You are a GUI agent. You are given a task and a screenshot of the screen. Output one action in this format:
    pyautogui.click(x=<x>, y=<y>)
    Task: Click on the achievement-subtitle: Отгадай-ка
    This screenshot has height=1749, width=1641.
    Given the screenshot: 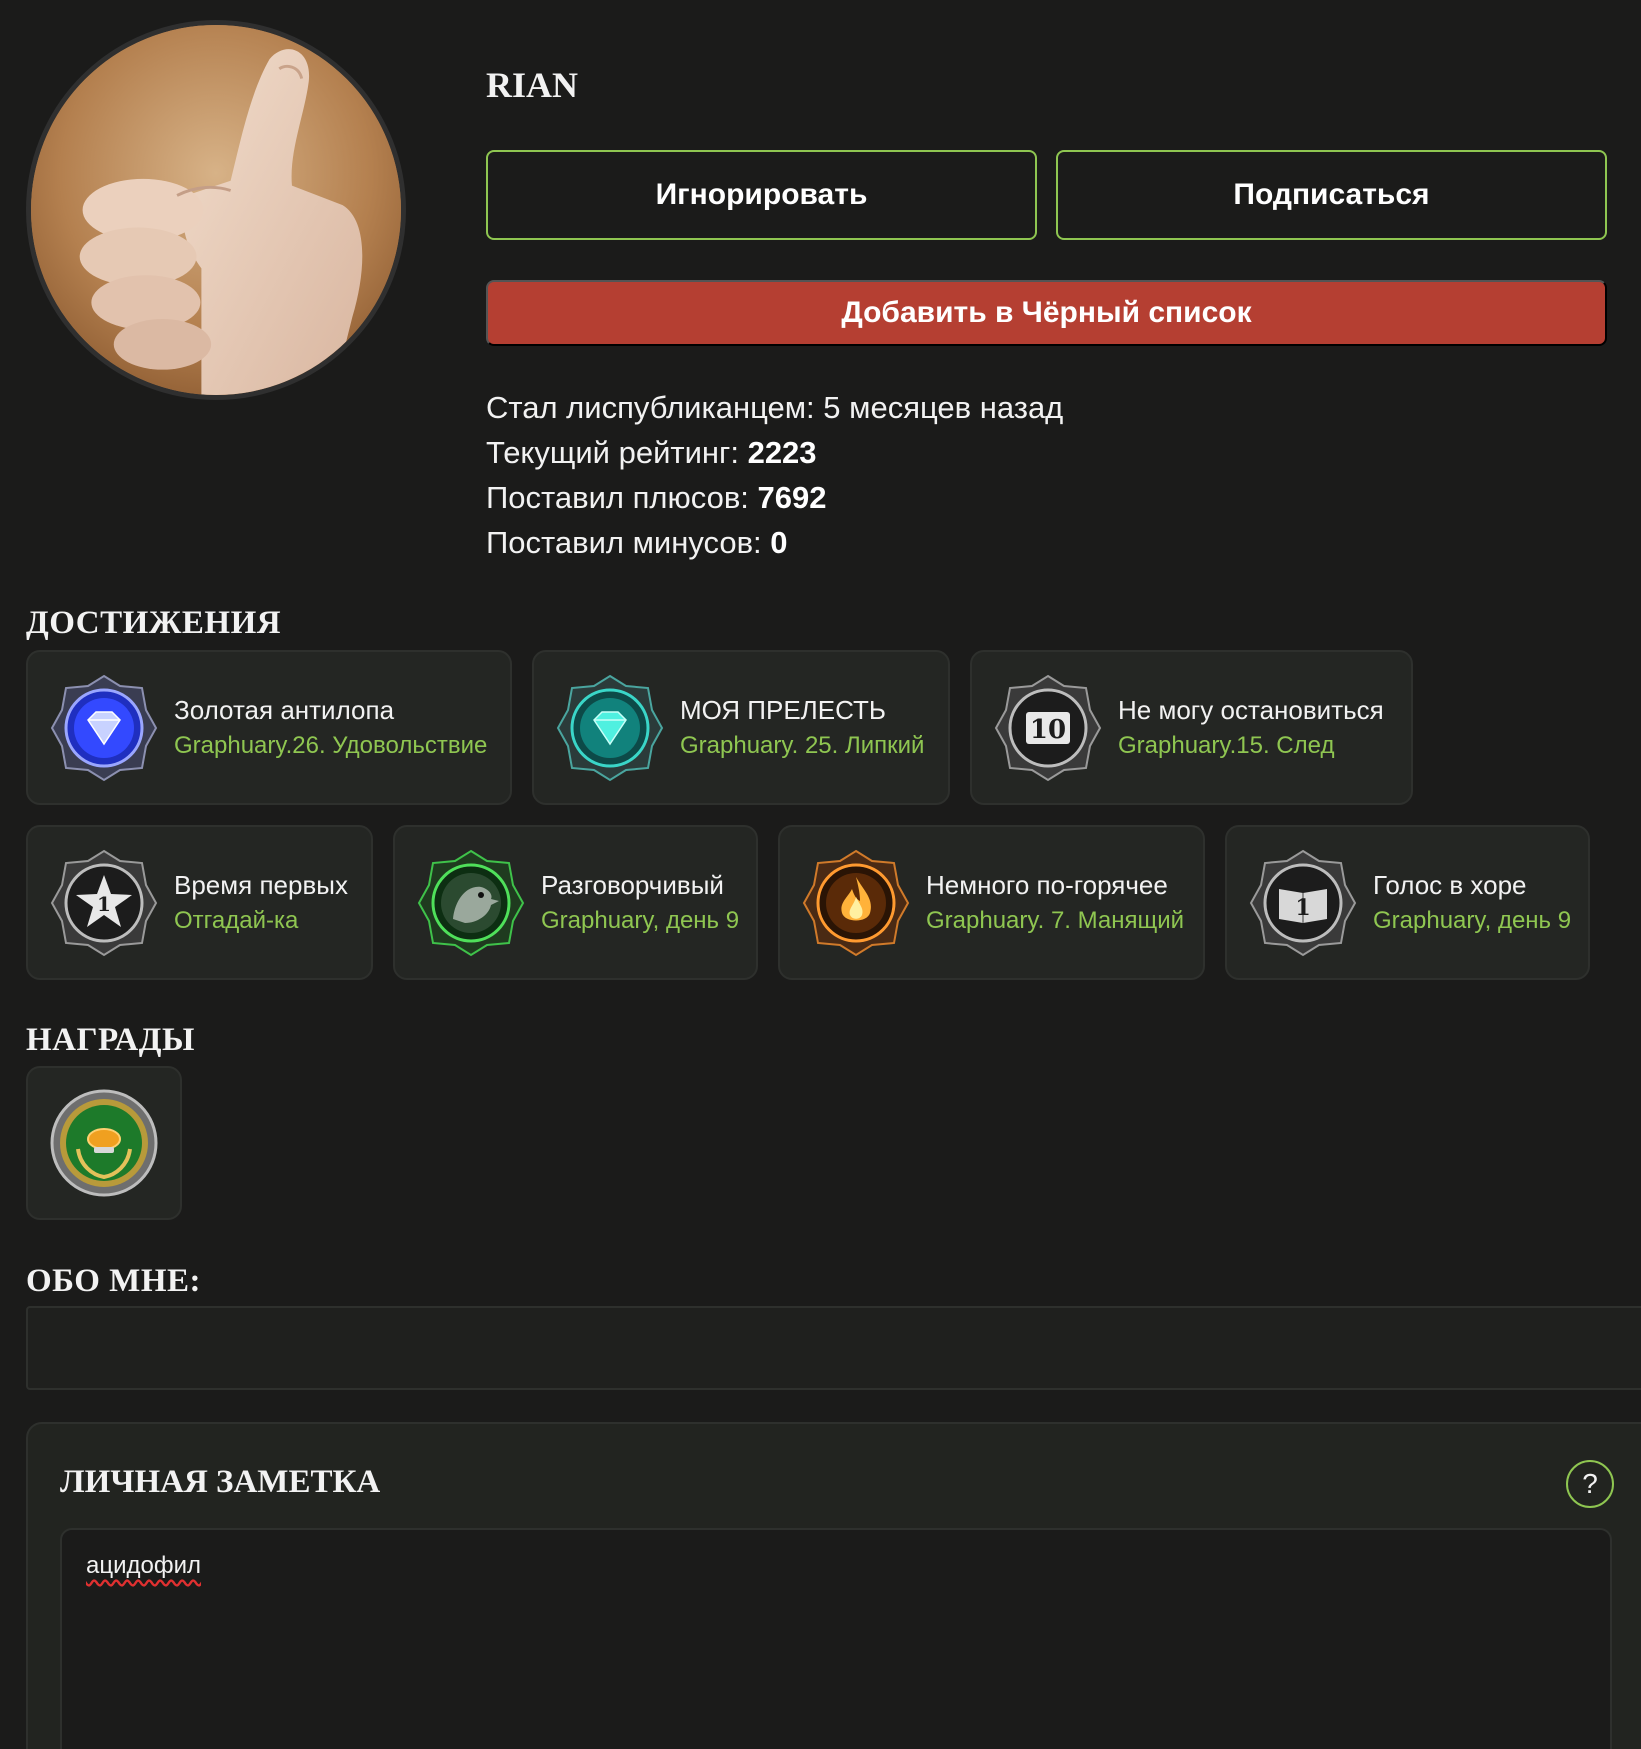 What is the action you would take?
    pyautogui.click(x=236, y=920)
    